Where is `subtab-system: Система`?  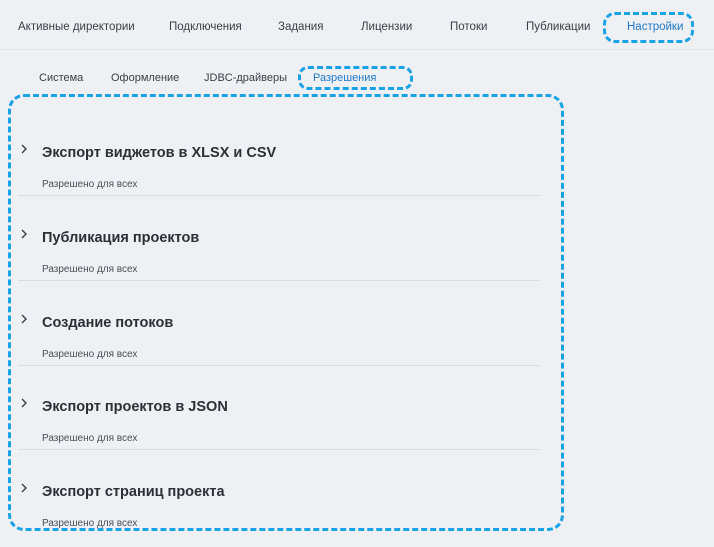
subtab-system: Система is located at coordinates (61, 78).